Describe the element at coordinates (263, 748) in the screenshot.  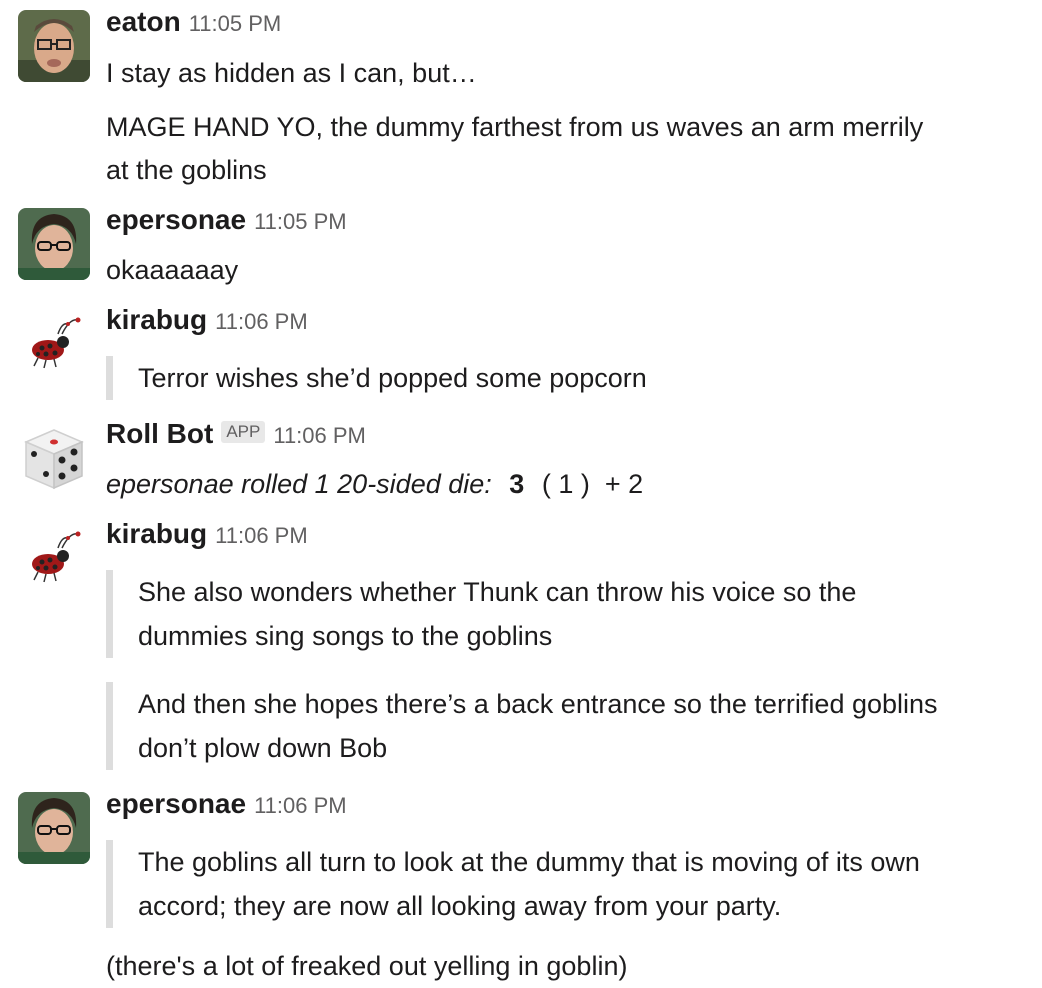
I see `quote-text: don’t plow down Bob` at that location.